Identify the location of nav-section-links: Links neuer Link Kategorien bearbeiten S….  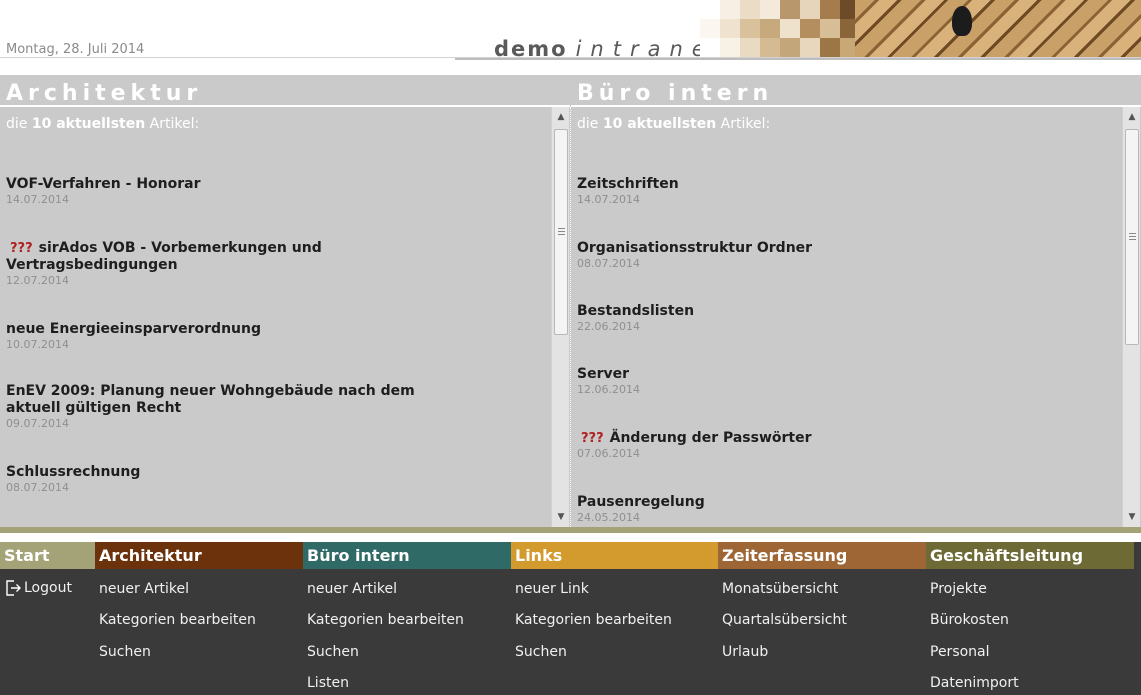
(614, 618).